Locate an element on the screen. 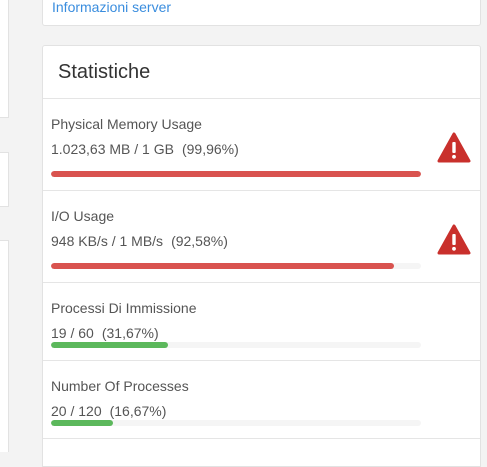 This screenshot has width=487, height=467. stat-value: 19 / 60 (31,67%) is located at coordinates (265, 333).